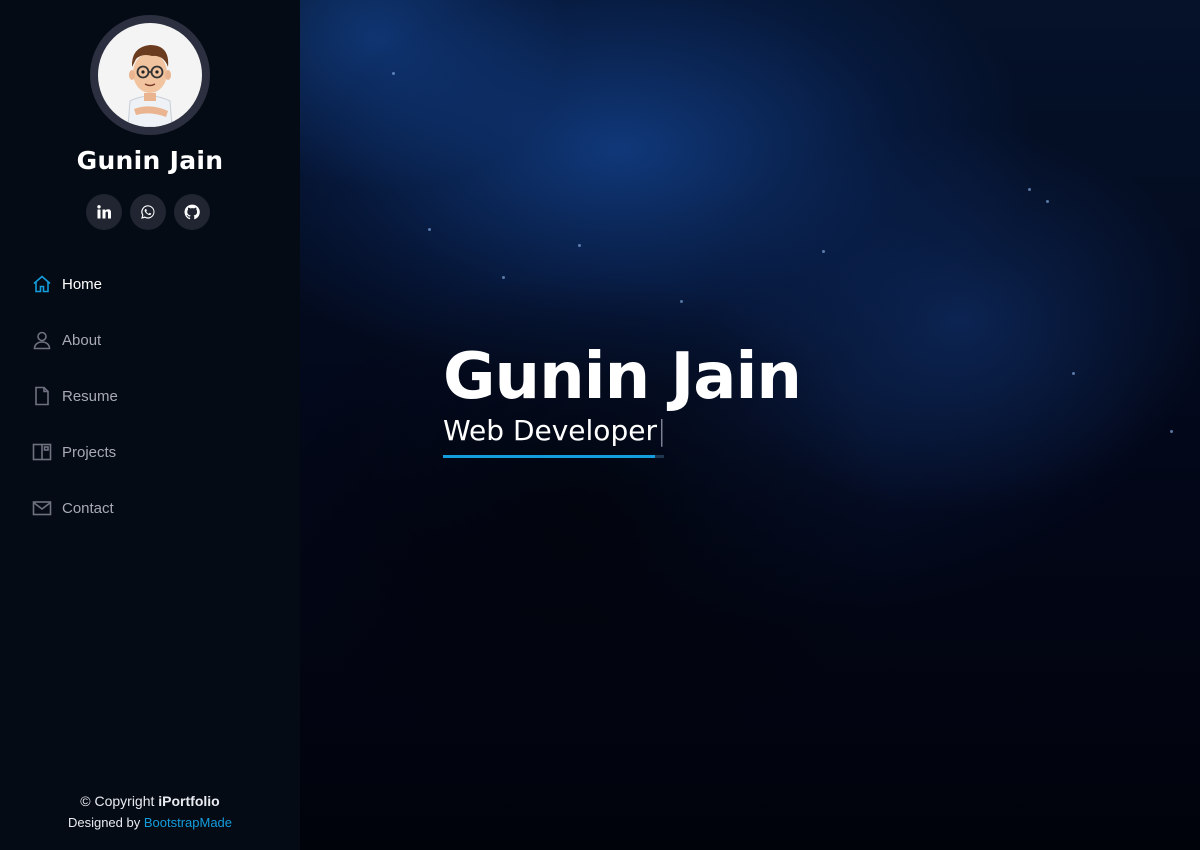  I want to click on nav-item-label: Contact, so click(88, 508).